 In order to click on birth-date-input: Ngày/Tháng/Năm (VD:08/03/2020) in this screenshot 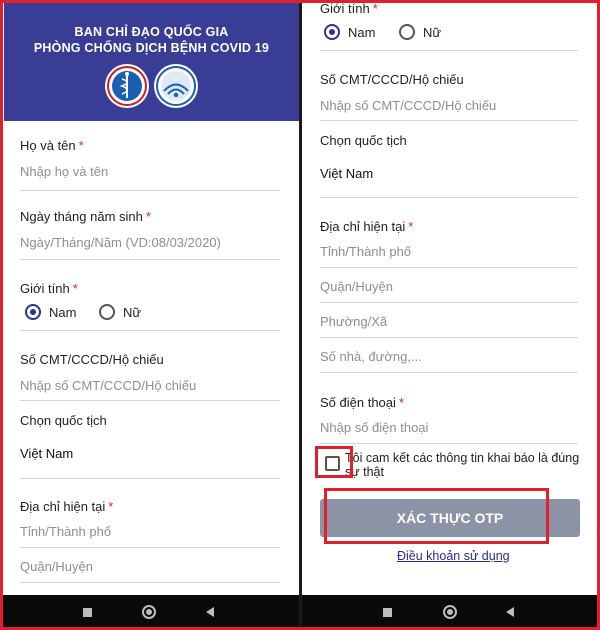, I will do `click(120, 242)`.